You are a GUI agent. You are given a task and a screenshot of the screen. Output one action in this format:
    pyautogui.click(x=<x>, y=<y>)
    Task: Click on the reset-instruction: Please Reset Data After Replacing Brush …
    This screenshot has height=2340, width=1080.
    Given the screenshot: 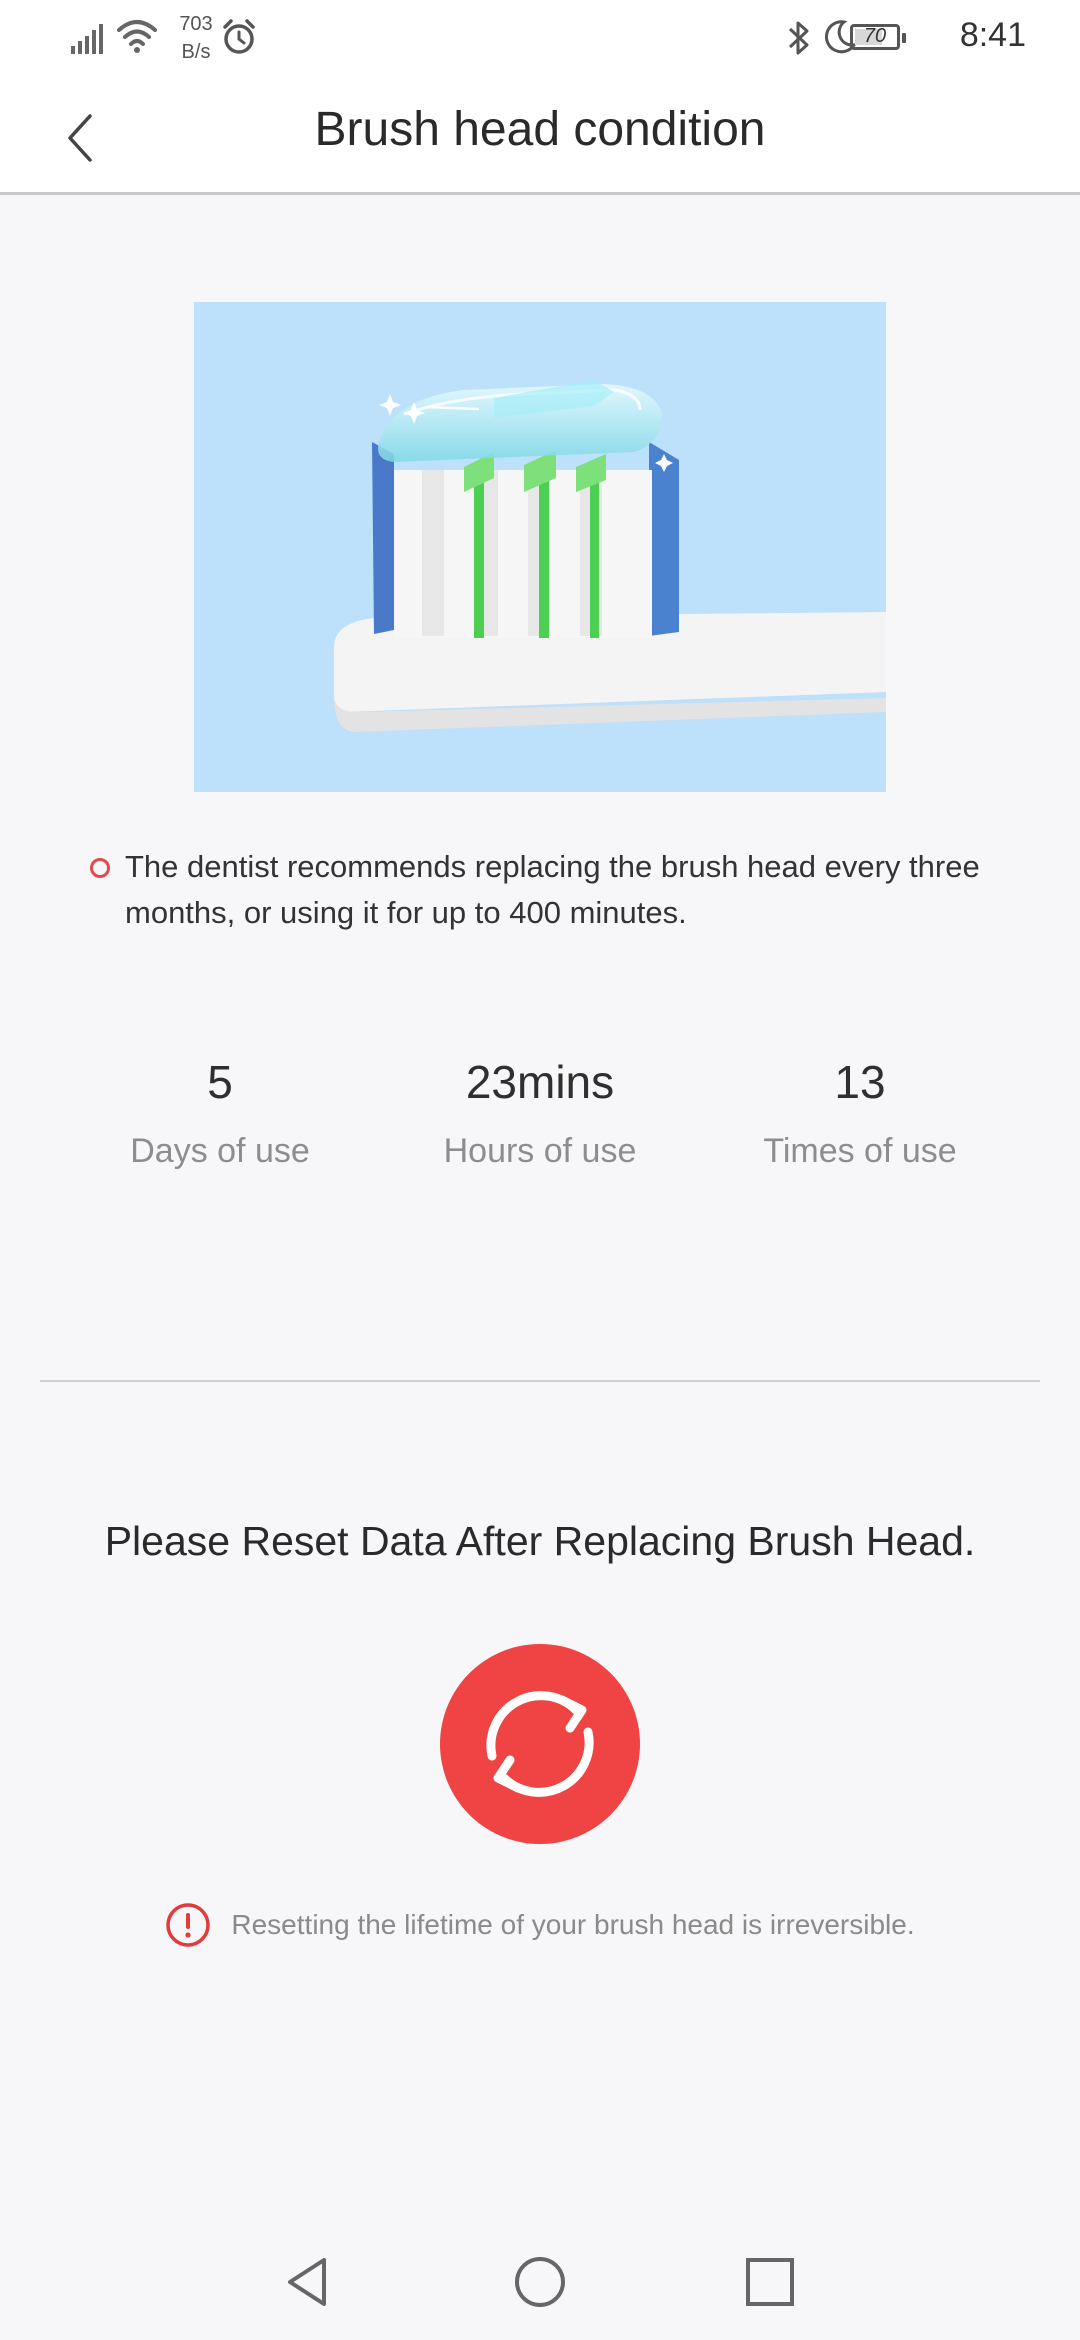 What is the action you would take?
    pyautogui.click(x=540, y=1541)
    